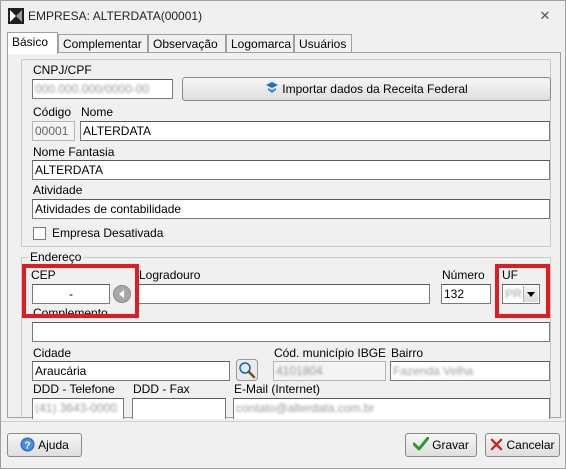  Describe the element at coordinates (62, 70) in the screenshot. I see `cnpj-label: CNPJ/CPF` at that location.